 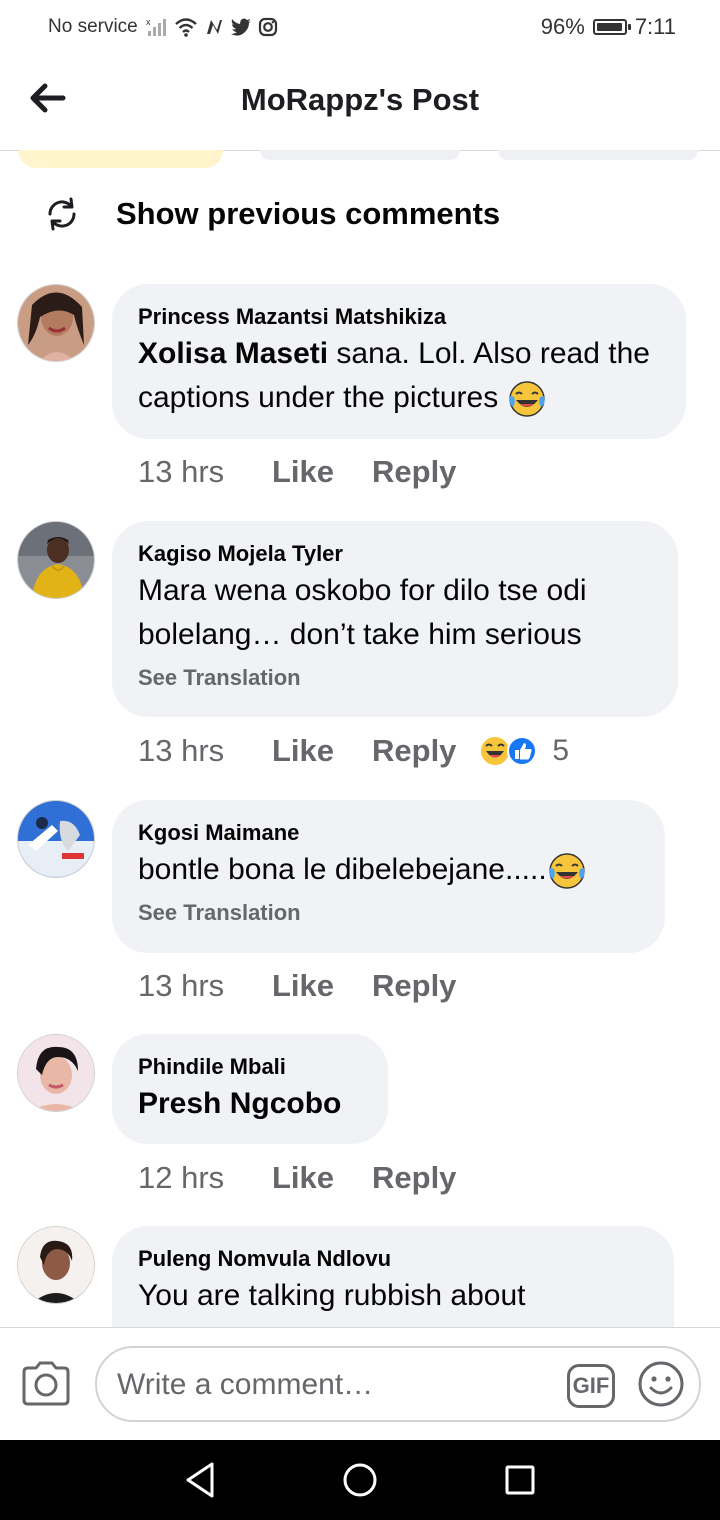 I want to click on system-nav-bar, so click(x=360, y=1480).